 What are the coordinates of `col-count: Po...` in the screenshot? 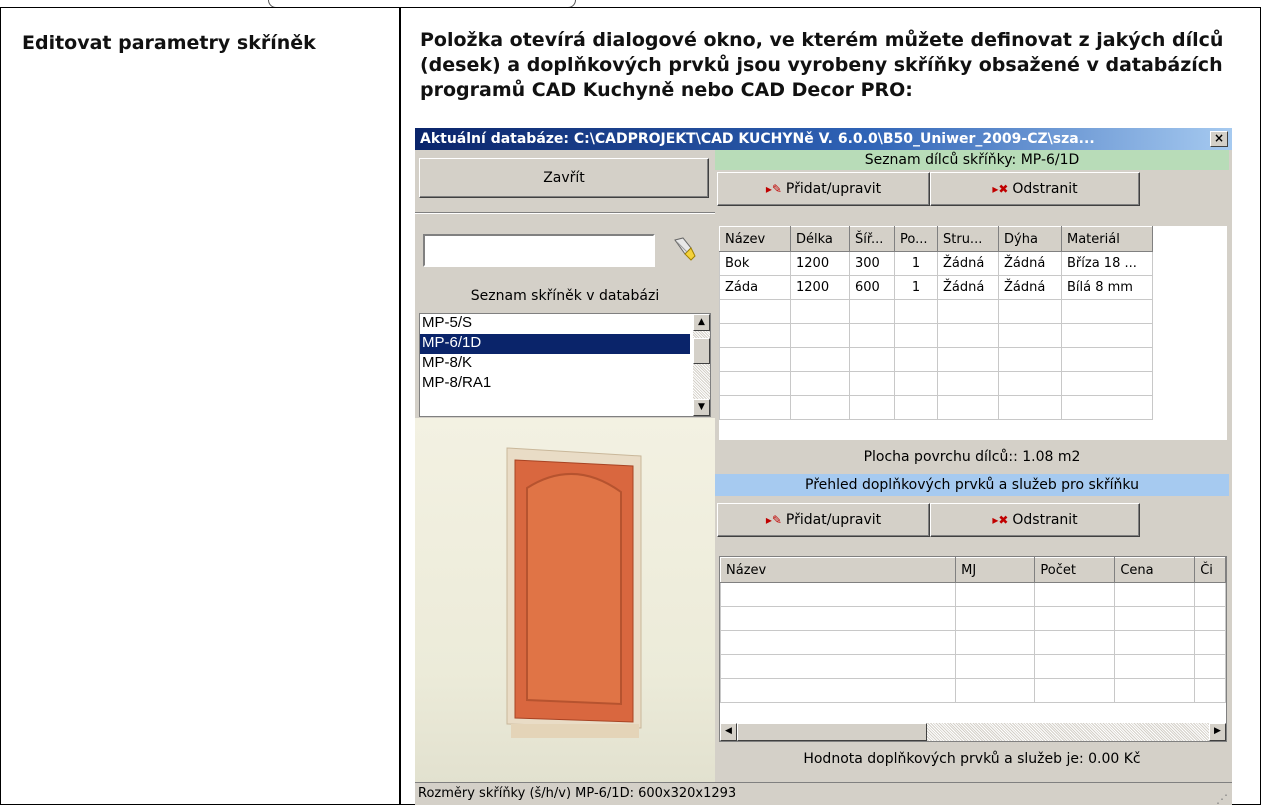 It's located at (916, 239).